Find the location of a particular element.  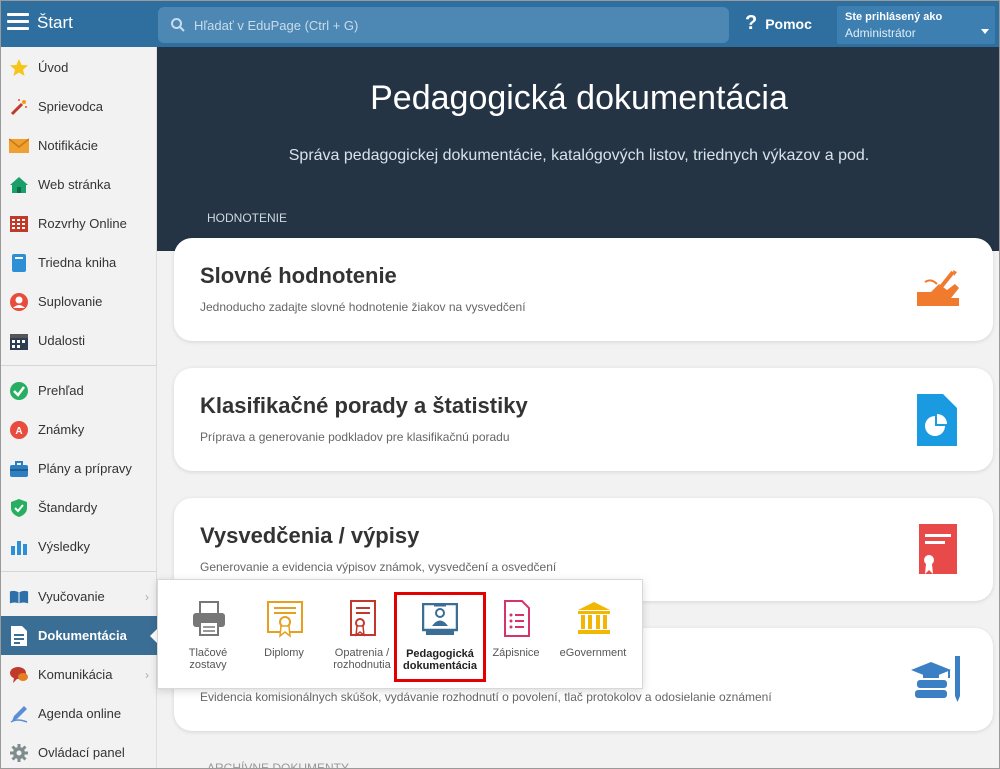

start-label: Štart is located at coordinates (55, 23).